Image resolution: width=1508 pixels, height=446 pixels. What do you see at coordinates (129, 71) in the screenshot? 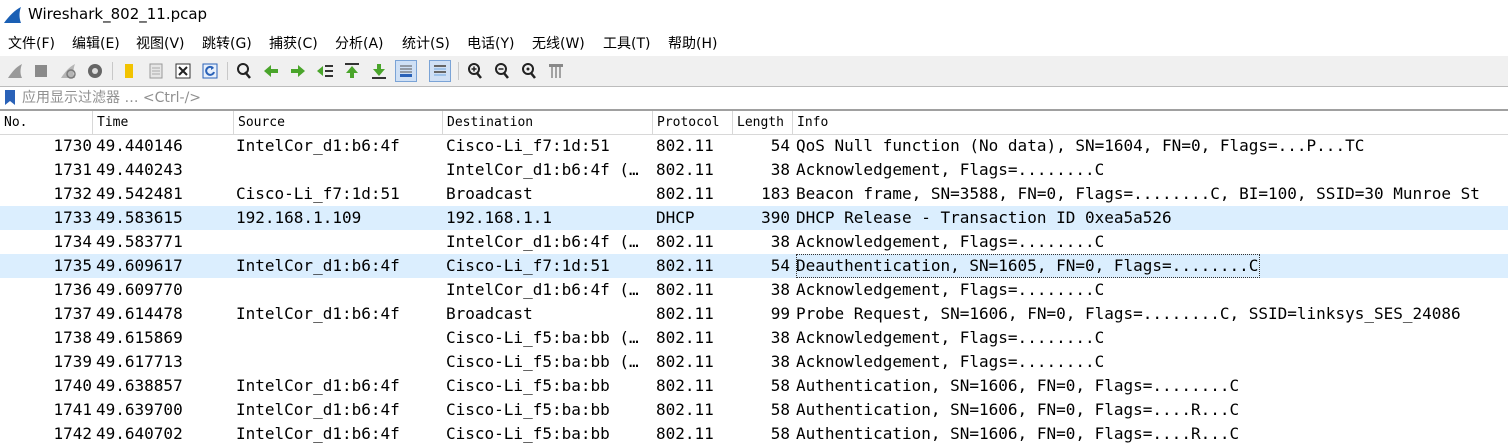
I see `open-file-icon` at bounding box center [129, 71].